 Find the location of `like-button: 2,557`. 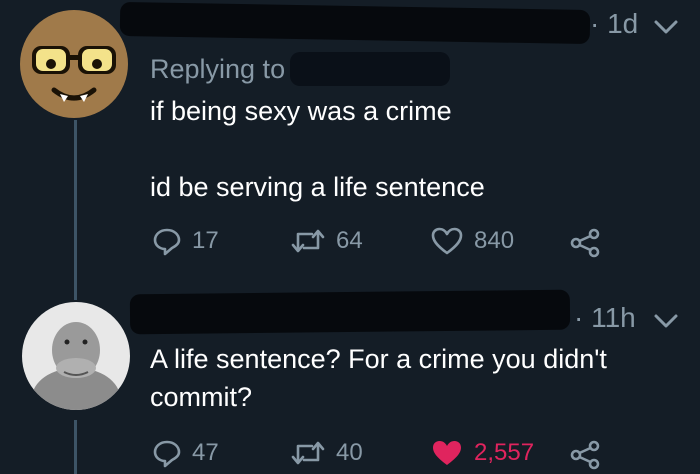

like-button: 2,557 is located at coordinates (482, 453).